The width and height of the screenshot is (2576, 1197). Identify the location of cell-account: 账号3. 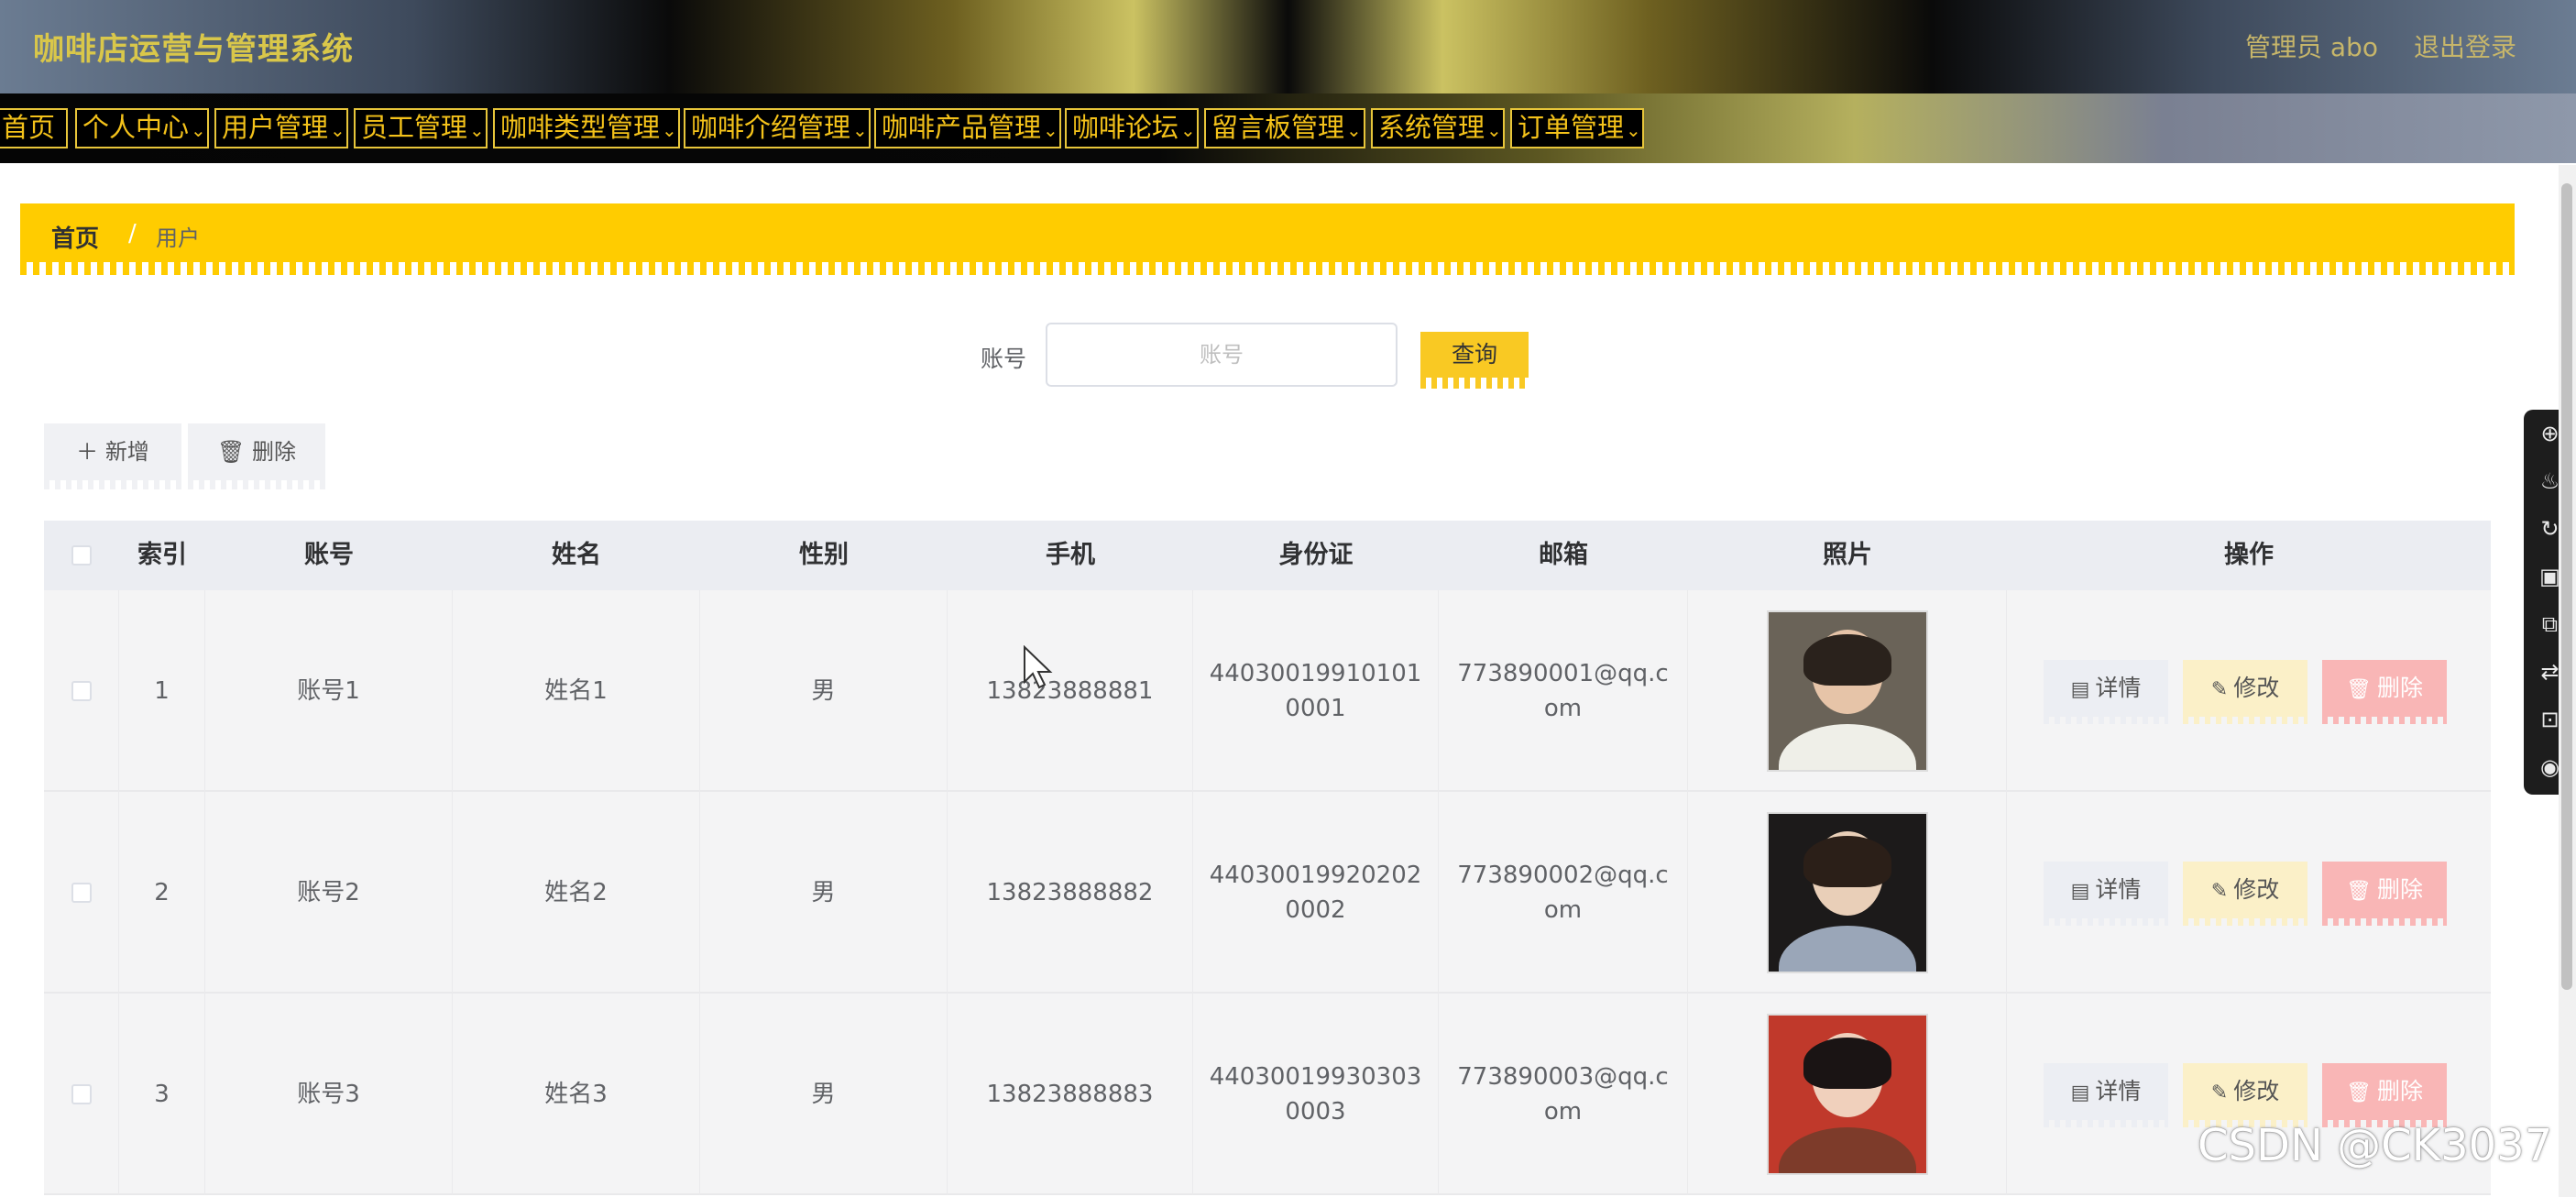
(329, 1094).